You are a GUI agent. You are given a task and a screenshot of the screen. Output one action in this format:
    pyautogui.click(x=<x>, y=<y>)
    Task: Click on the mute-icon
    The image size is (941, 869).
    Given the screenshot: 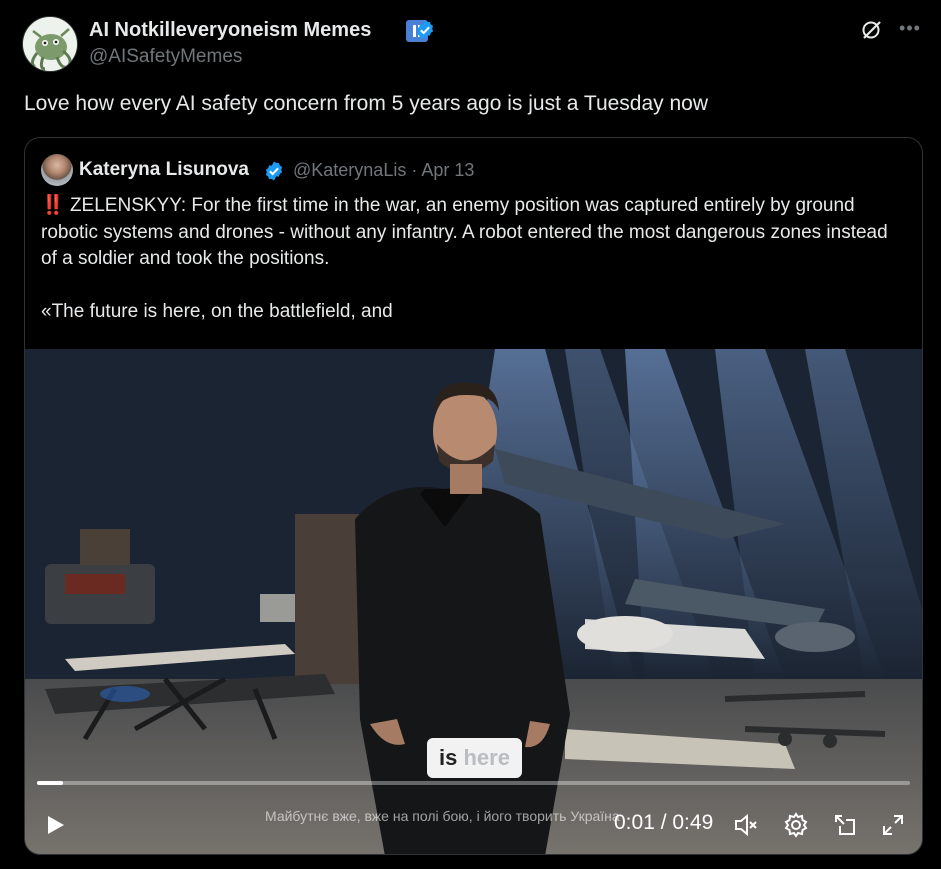 What is the action you would take?
    pyautogui.click(x=746, y=825)
    